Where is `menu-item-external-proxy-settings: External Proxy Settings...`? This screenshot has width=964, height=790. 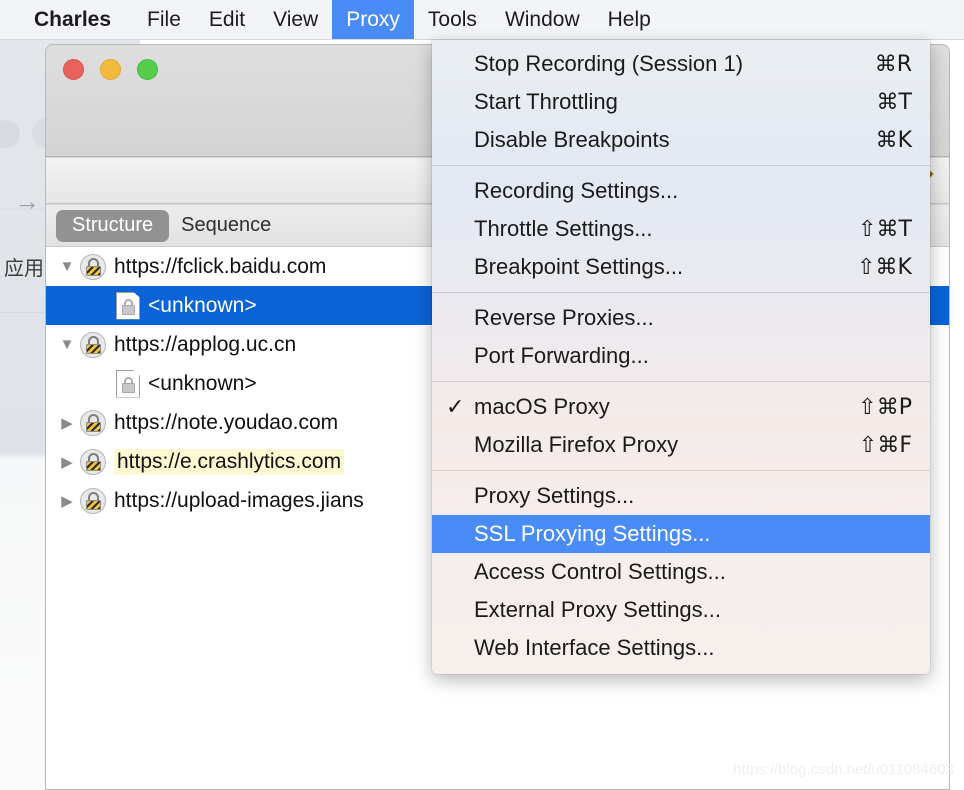 menu-item-external-proxy-settings: External Proxy Settings... is located at coordinates (681, 610).